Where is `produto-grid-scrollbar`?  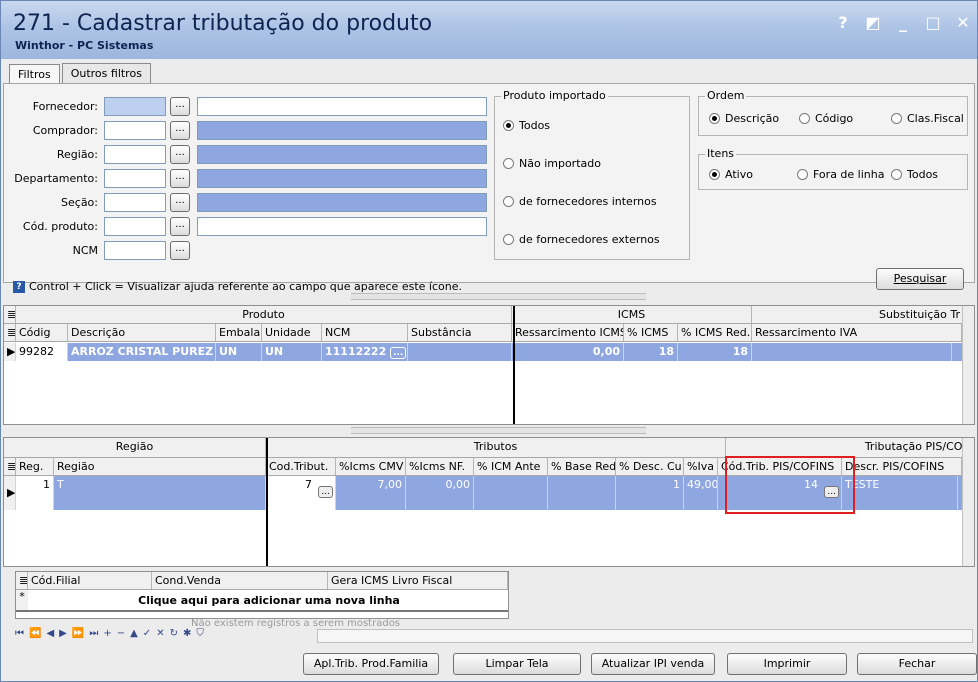
produto-grid-scrollbar is located at coordinates (968, 365).